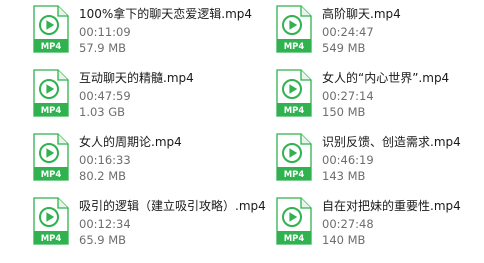 The height and width of the screenshot is (263, 484). I want to click on file-size: 65.9 MB, so click(103, 240).